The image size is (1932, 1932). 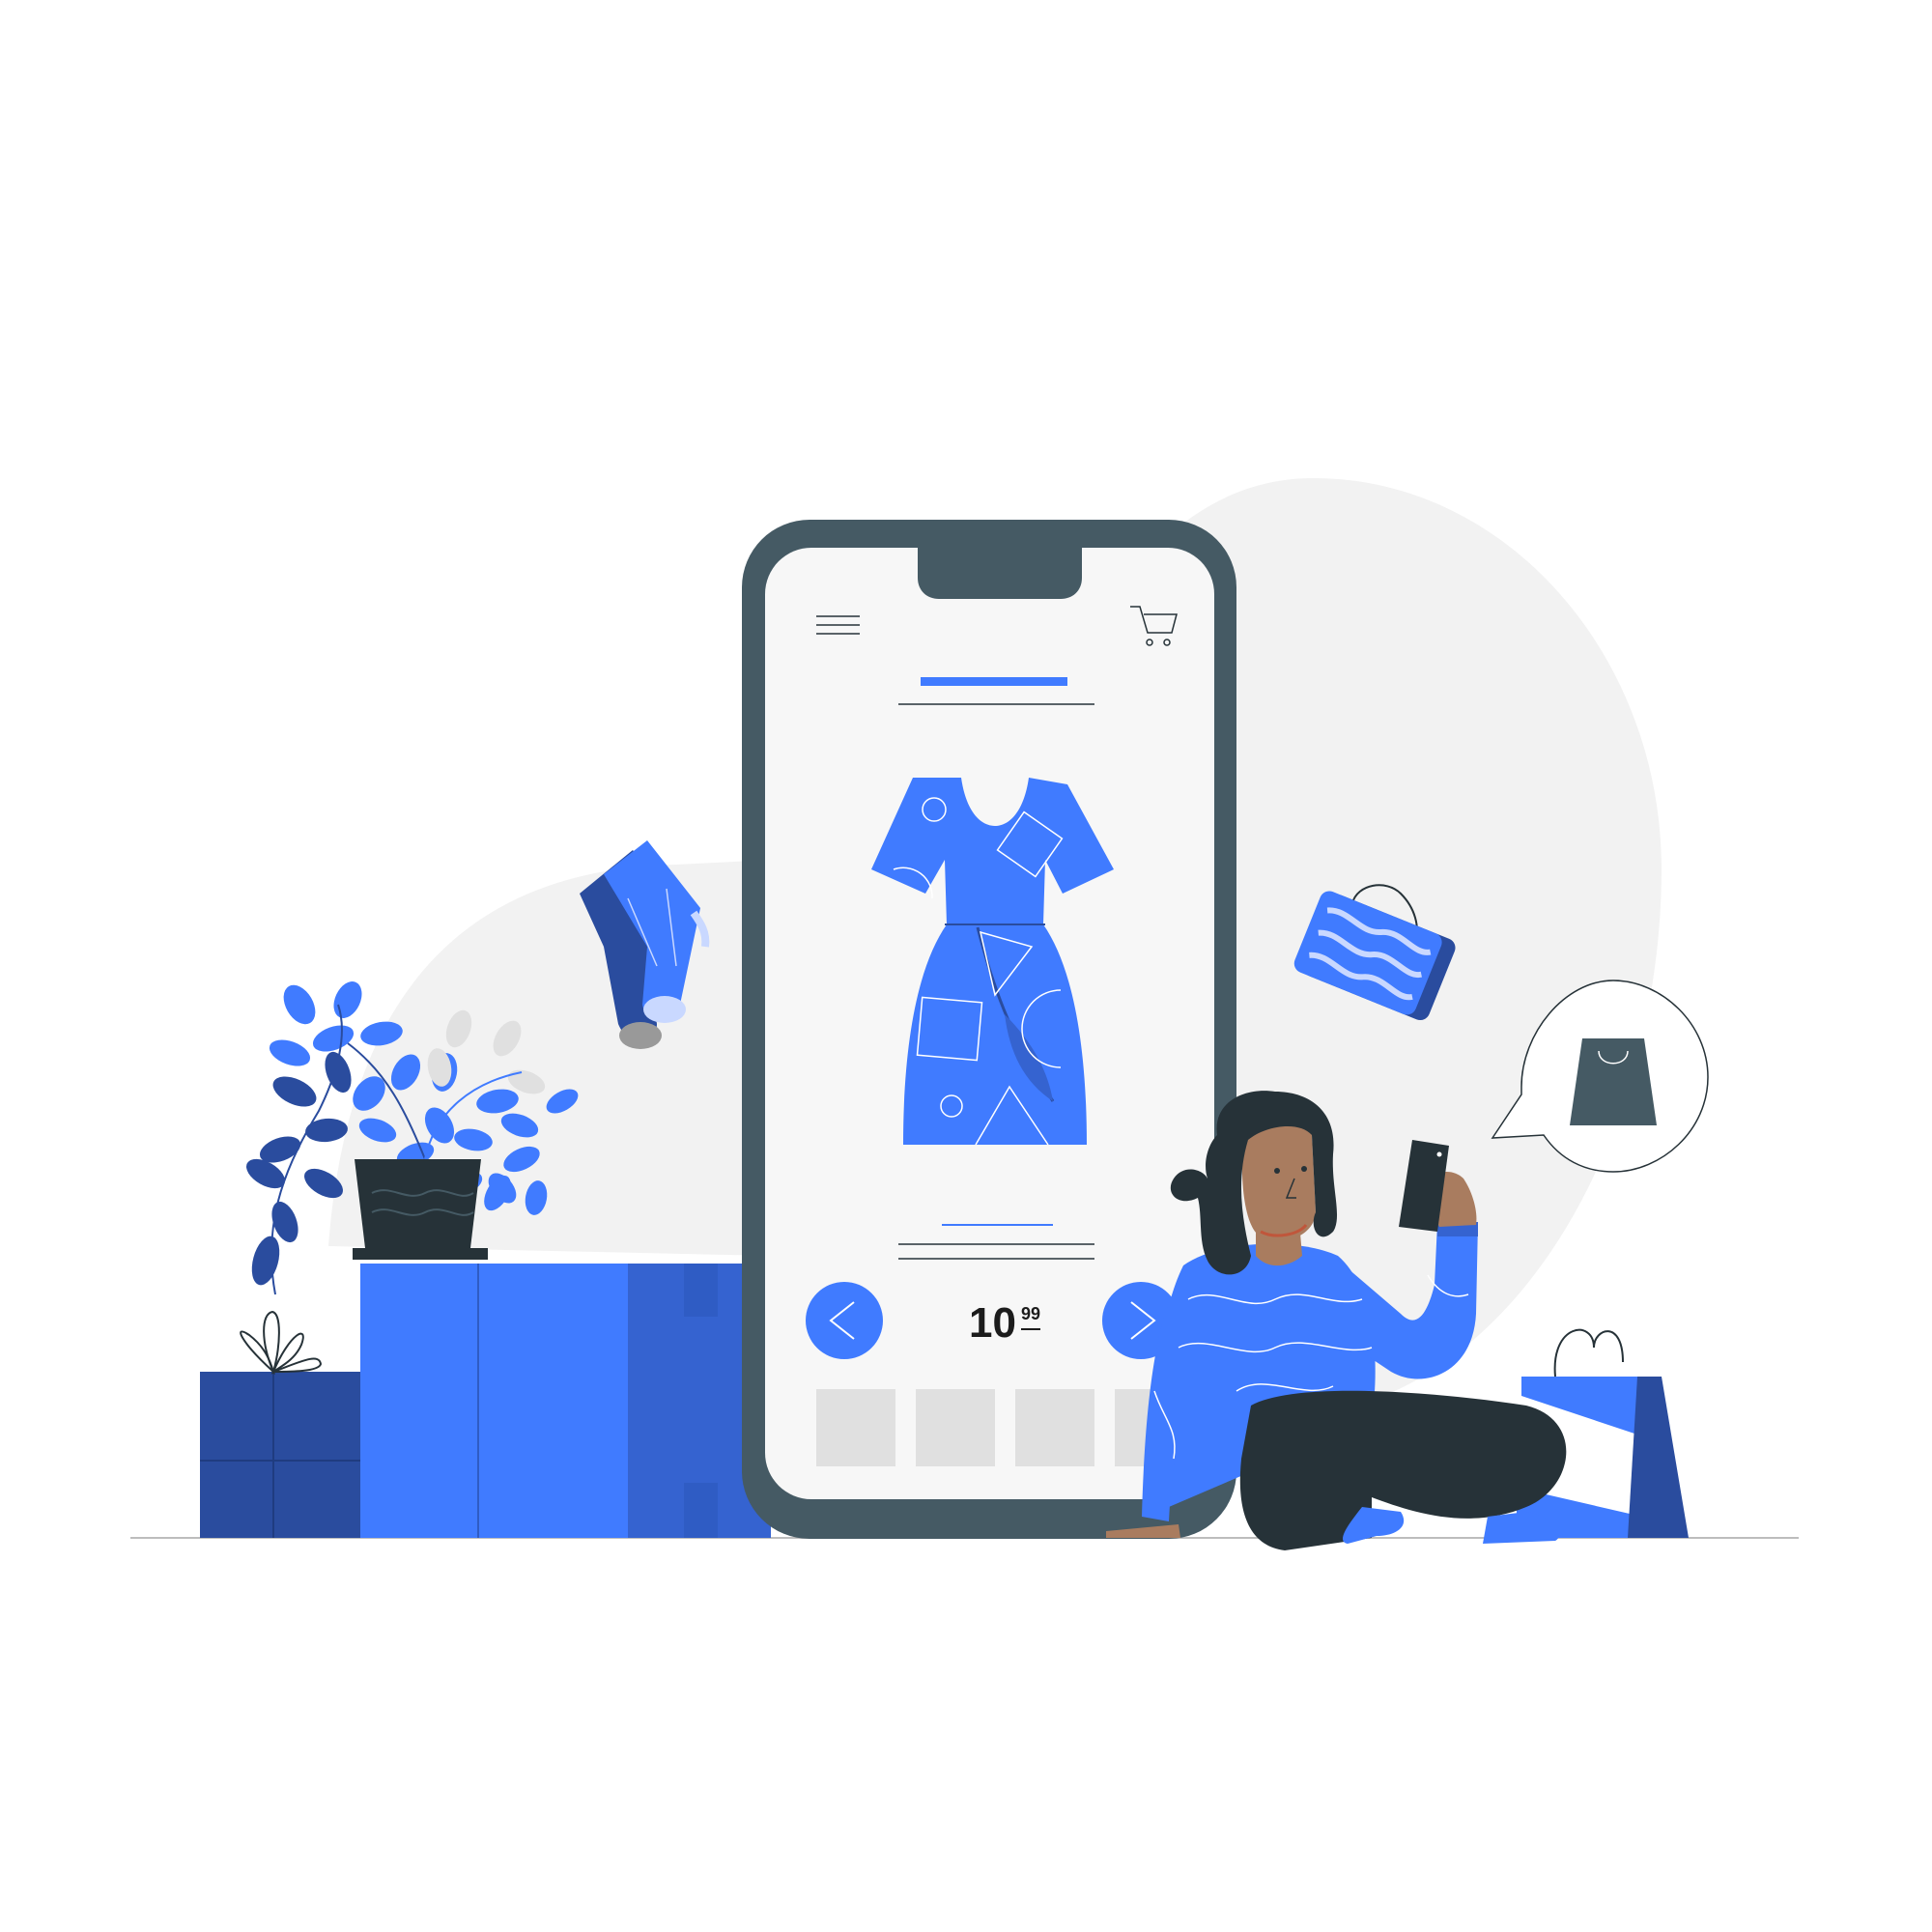 What do you see at coordinates (420, 1209) in the screenshot?
I see `plant-pot` at bounding box center [420, 1209].